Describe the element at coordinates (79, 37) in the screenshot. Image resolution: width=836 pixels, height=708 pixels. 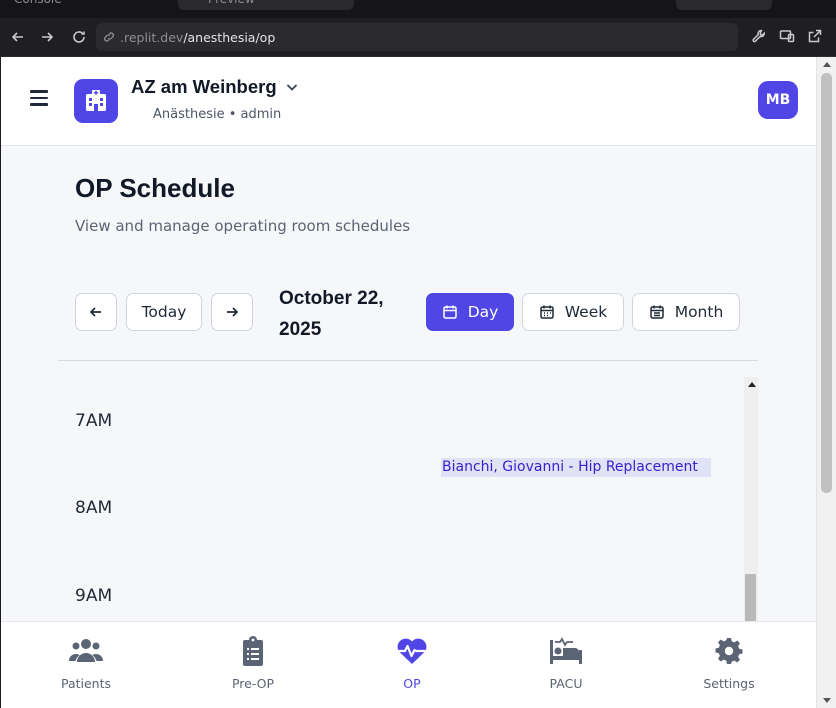
I see `reload-icon` at that location.